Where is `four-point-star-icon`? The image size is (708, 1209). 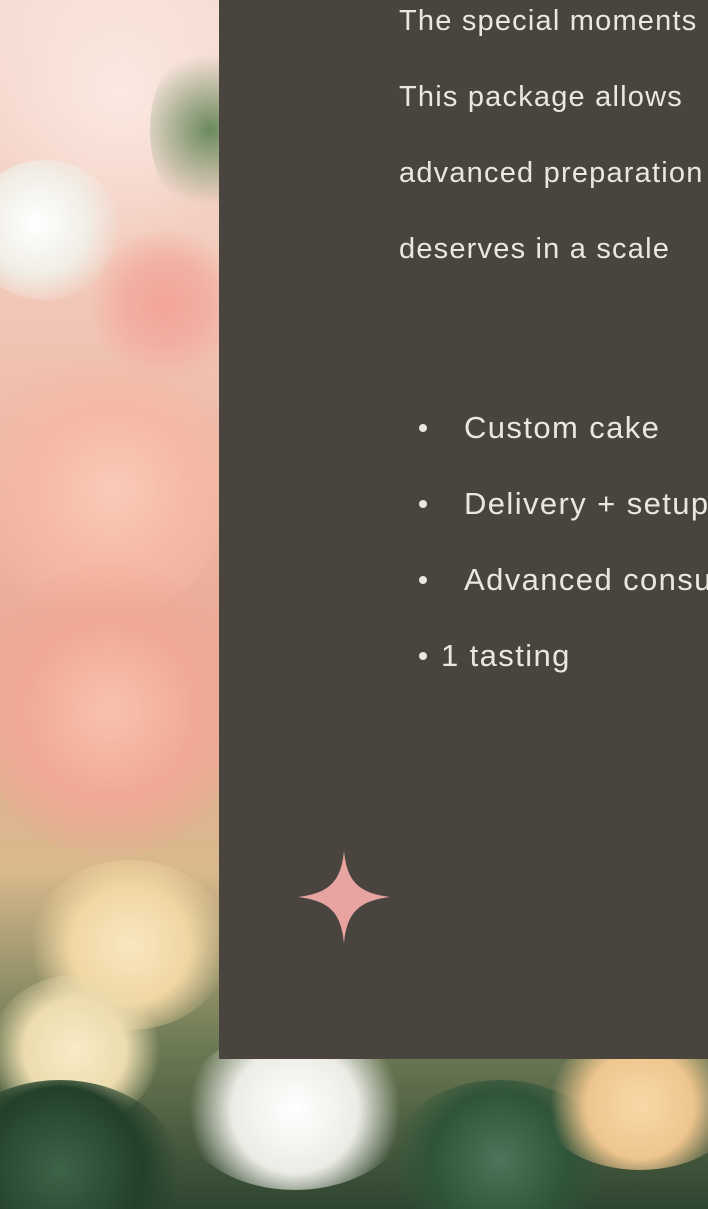
four-point-star-icon is located at coordinates (344, 897).